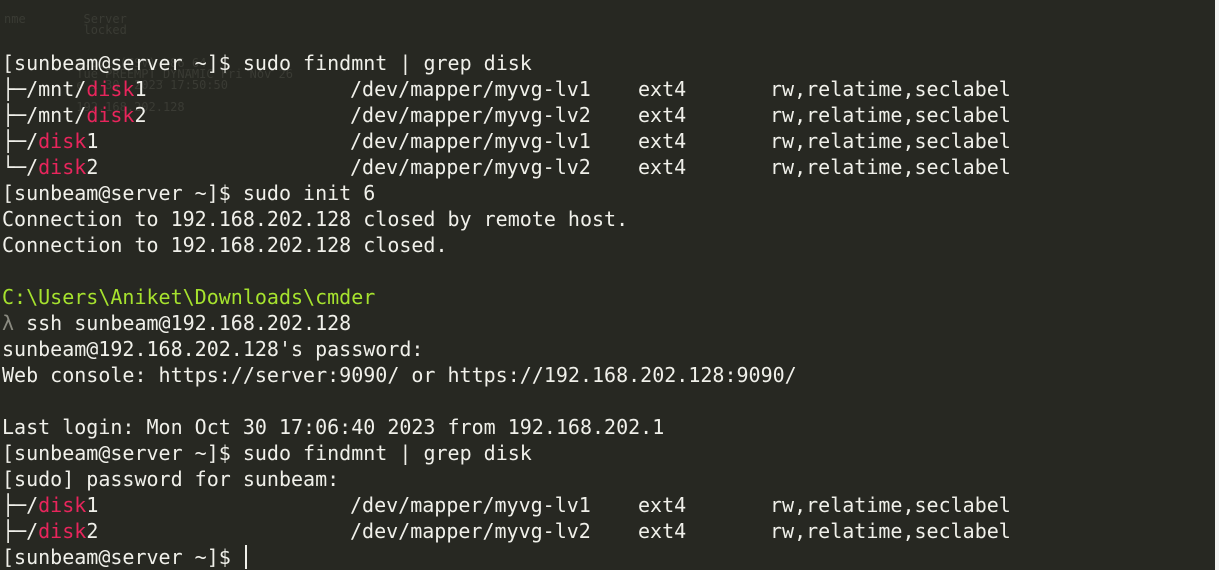  What do you see at coordinates (506, 557) in the screenshot?
I see `active-prompt-line: [sunbeam@server ~]$` at bounding box center [506, 557].